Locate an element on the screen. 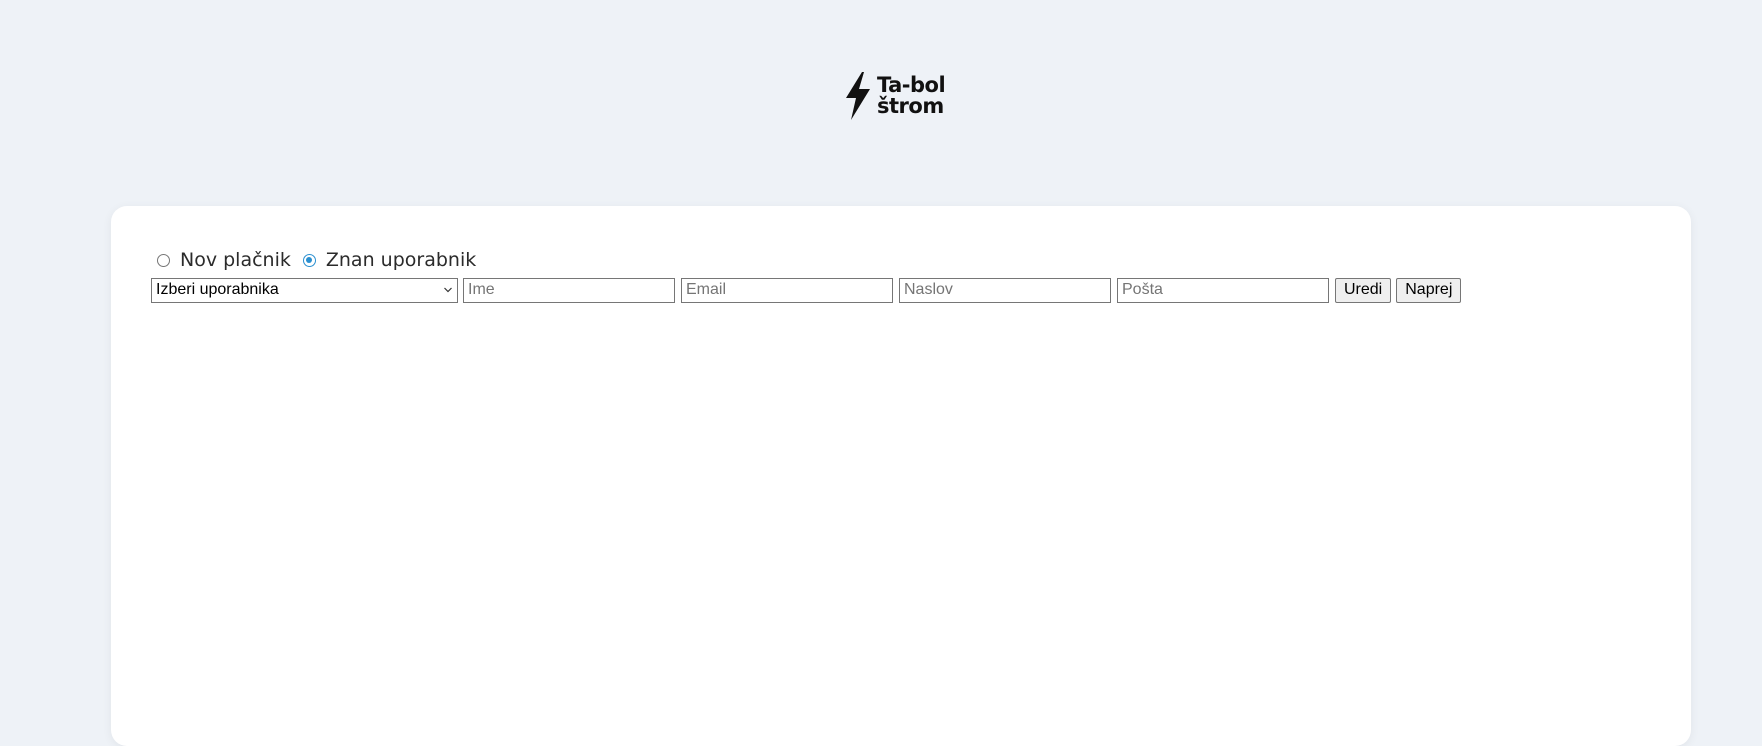  user-form: Izberi uporabnika Uredi Naprej is located at coordinates (808, 290).